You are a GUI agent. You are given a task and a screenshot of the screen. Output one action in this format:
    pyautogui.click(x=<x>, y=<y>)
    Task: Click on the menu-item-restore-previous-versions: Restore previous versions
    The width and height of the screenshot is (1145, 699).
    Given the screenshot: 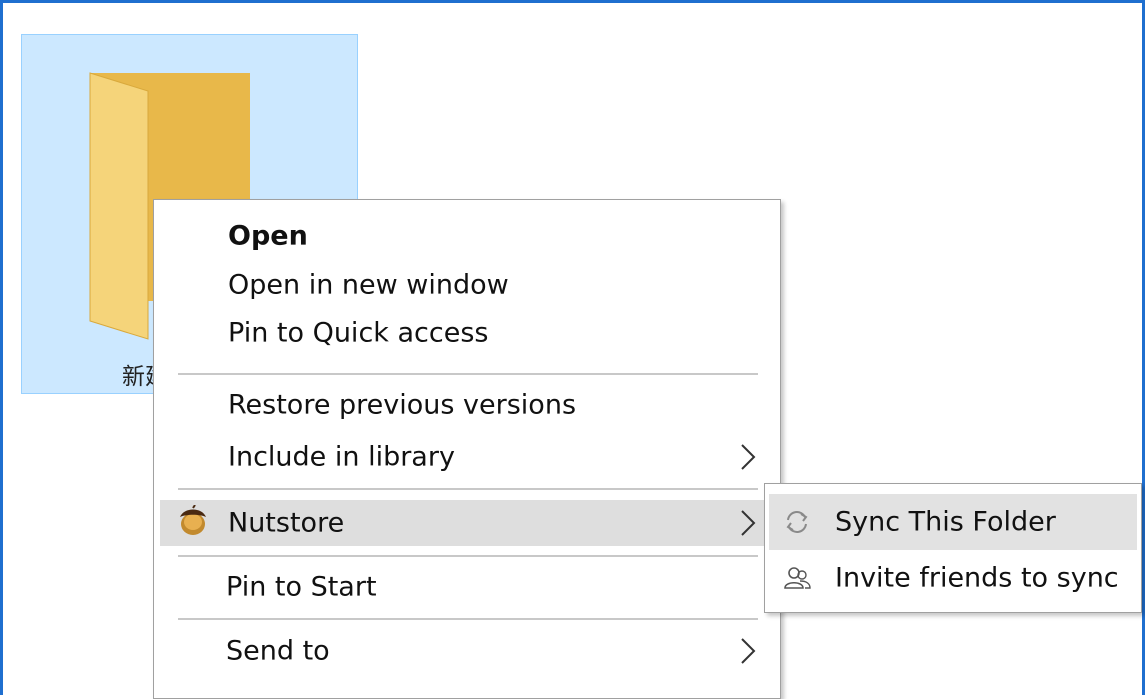 What is the action you would take?
    pyautogui.click(x=467, y=405)
    